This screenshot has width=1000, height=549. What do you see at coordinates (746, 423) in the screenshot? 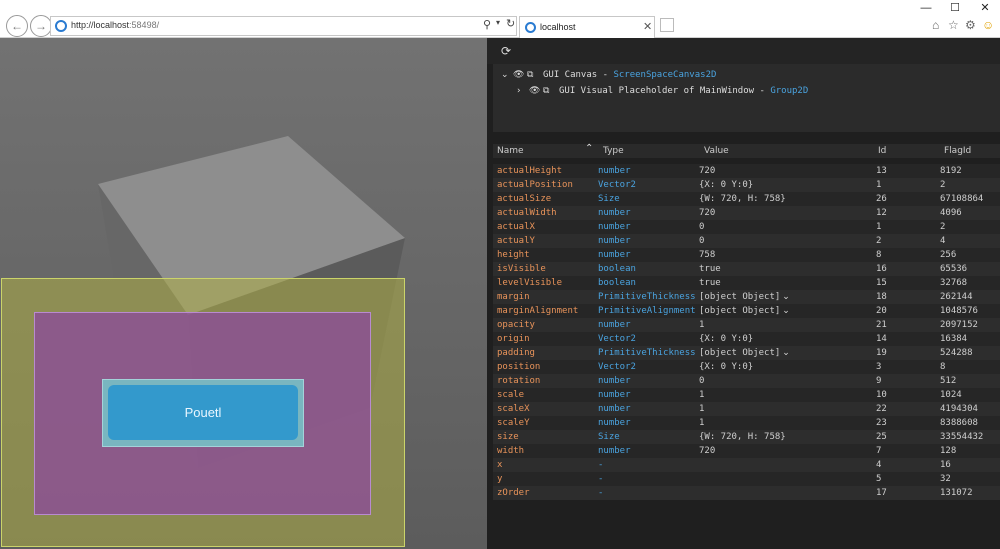
I see `table-row: scaleY number 1 23 8388608` at bounding box center [746, 423].